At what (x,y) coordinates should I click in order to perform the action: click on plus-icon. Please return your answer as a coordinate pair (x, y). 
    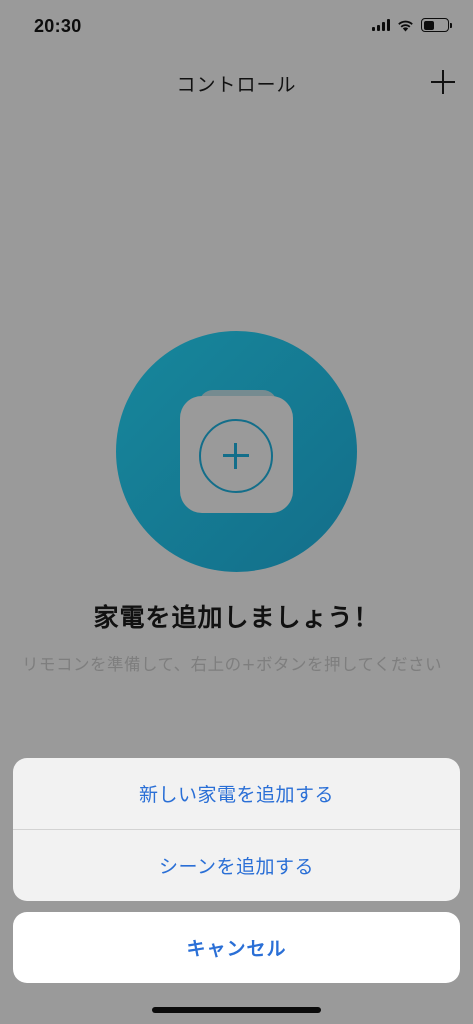
    Looking at the image, I should click on (443, 82).